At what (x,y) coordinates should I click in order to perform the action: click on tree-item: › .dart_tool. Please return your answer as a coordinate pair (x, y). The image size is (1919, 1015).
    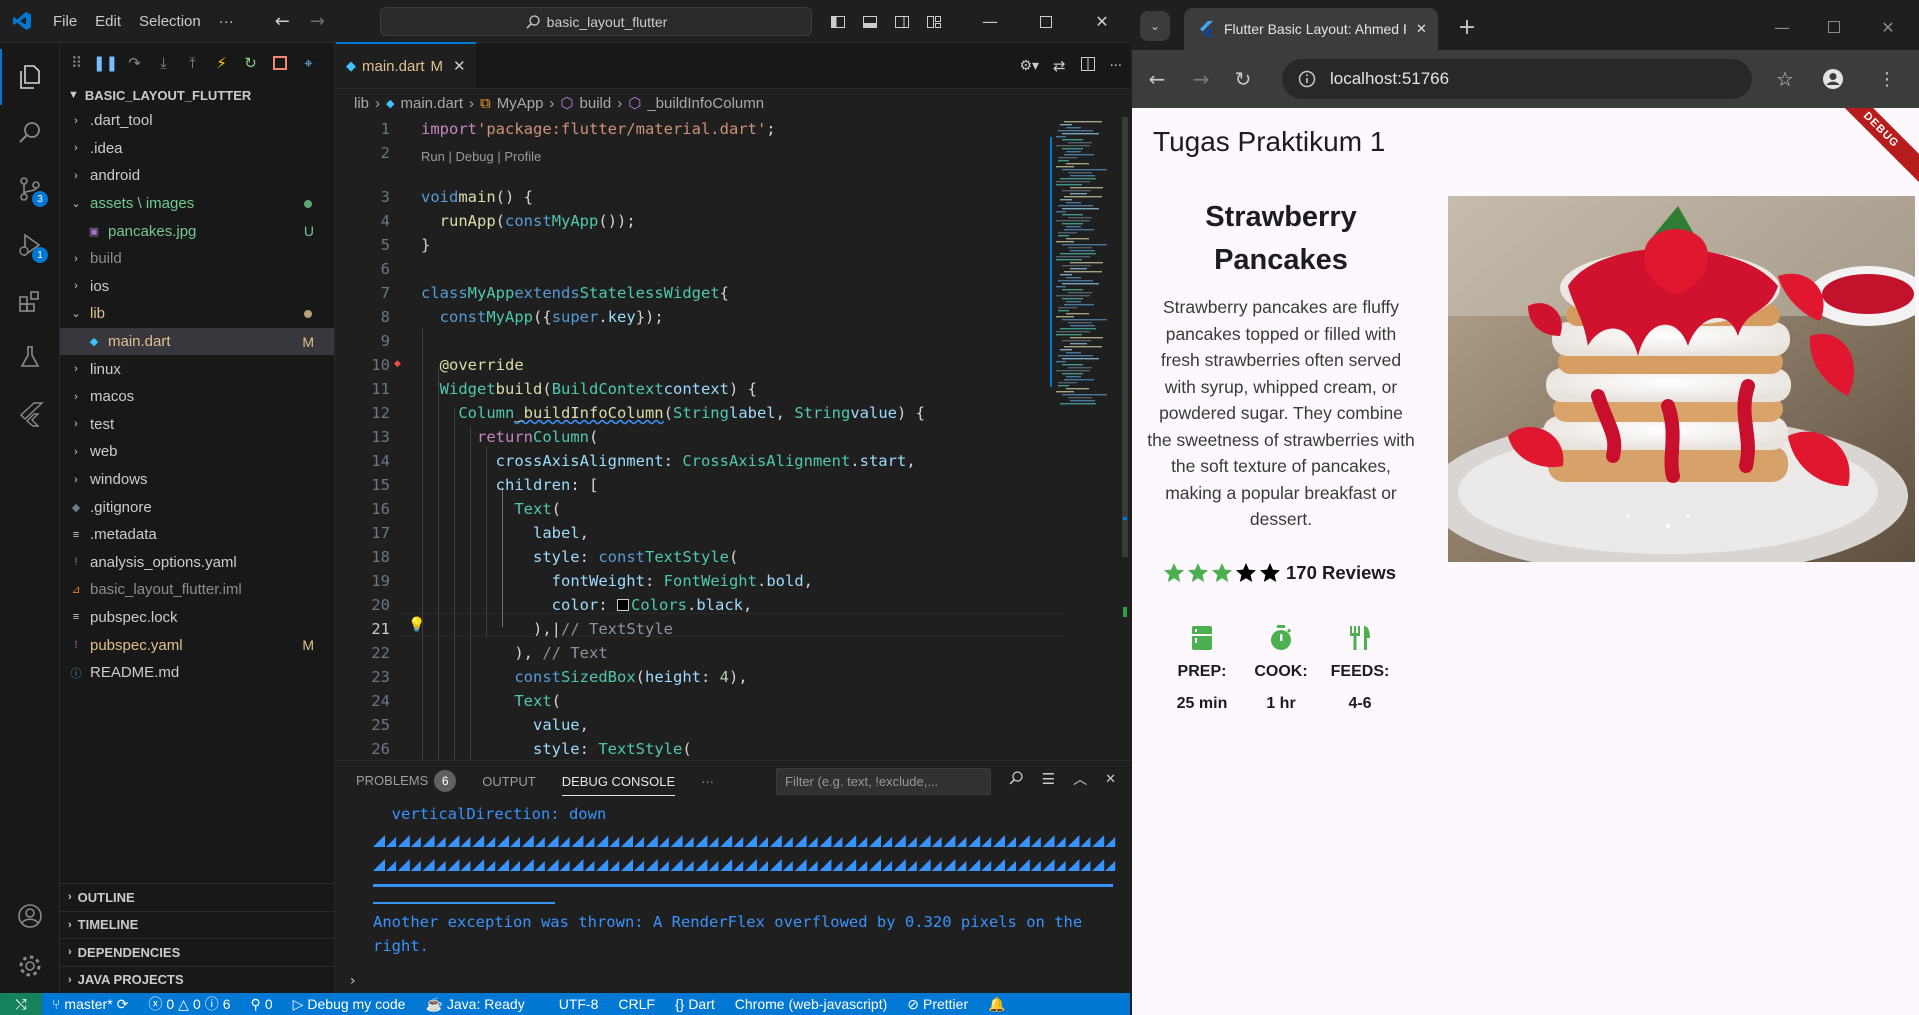
    Looking at the image, I should click on (197, 121).